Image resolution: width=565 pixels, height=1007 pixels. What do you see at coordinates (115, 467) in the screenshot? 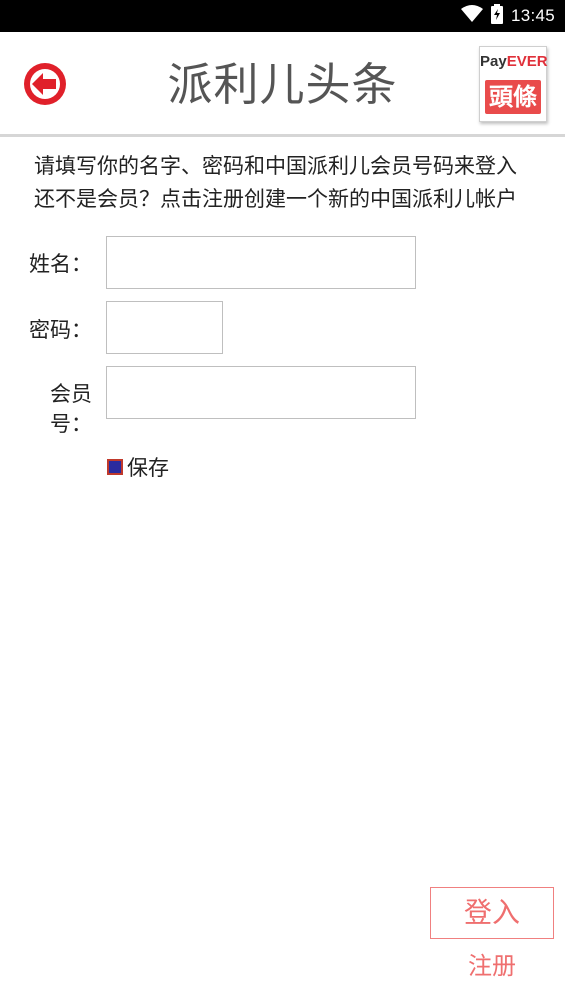
I see `save-checkbox` at bounding box center [115, 467].